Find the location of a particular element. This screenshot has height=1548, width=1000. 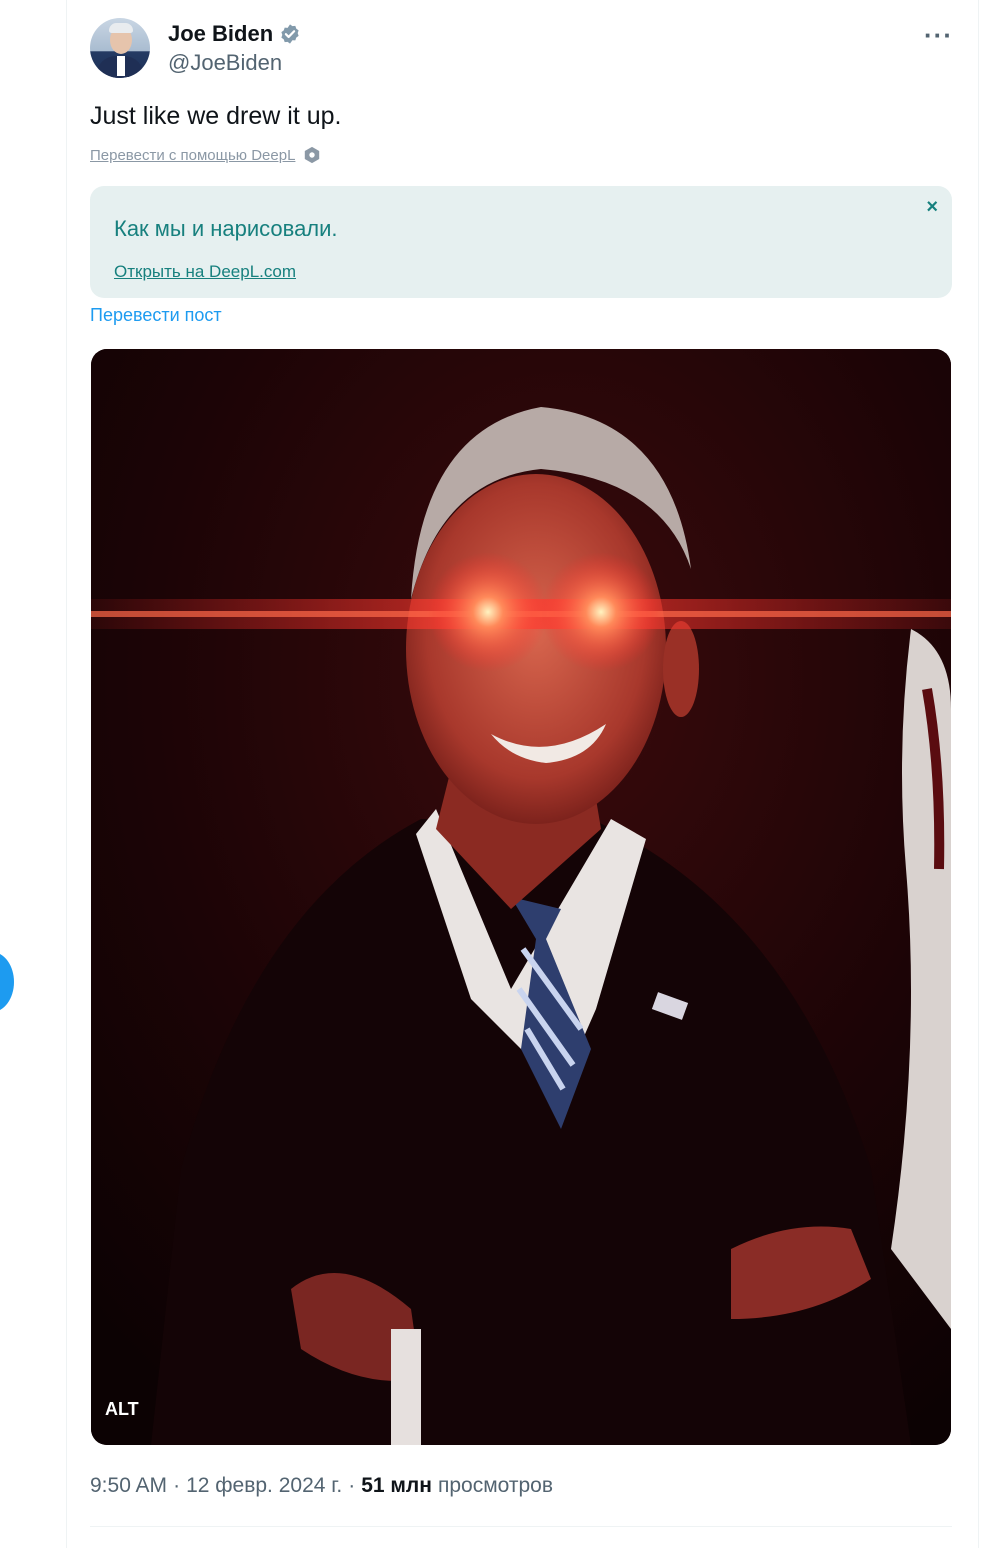

timeline-right-border is located at coordinates (978, 774).